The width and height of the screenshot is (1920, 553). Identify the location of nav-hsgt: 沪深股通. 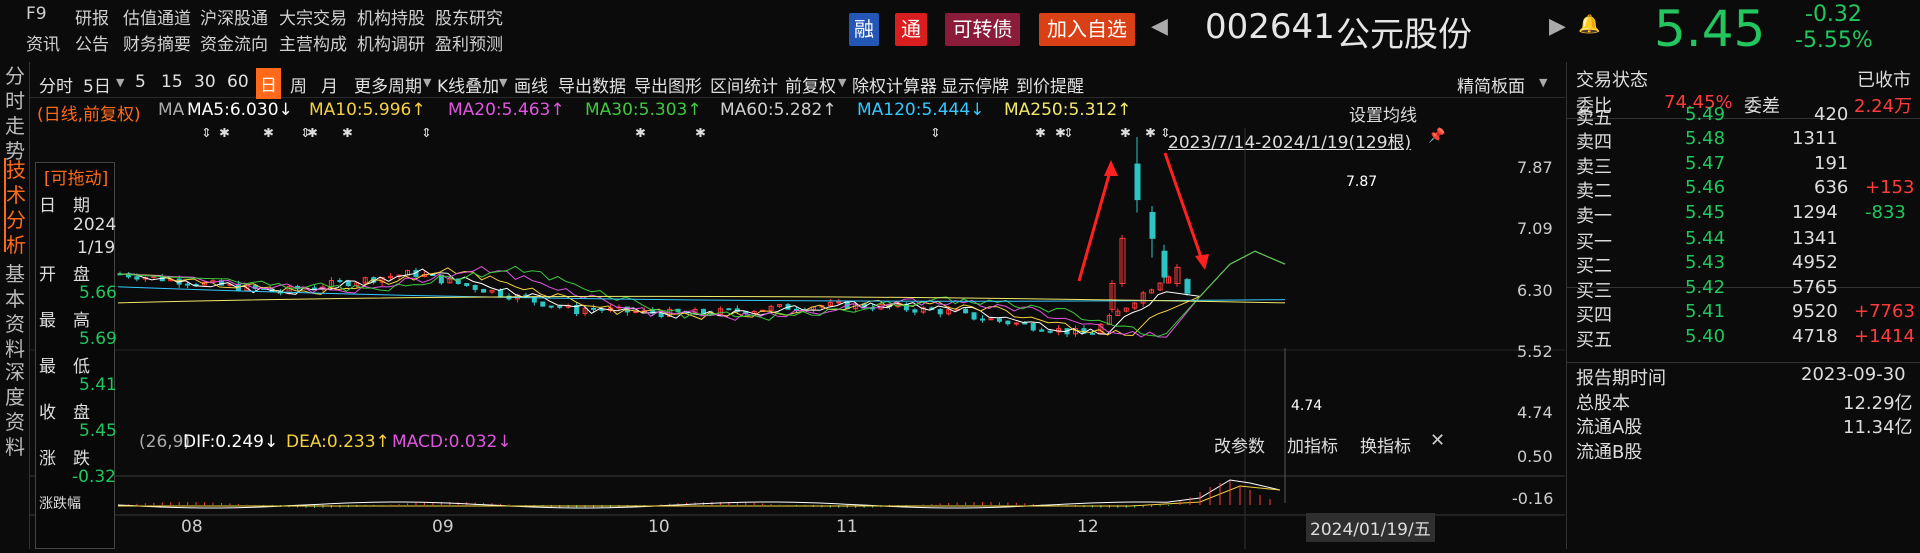
(234, 16).